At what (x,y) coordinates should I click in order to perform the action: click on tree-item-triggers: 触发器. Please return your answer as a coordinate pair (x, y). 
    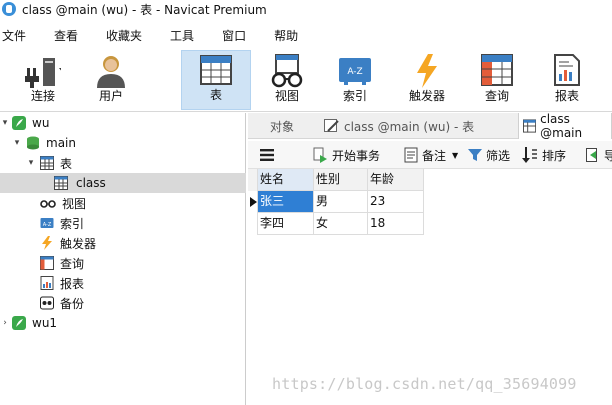
    Looking at the image, I should click on (123, 243).